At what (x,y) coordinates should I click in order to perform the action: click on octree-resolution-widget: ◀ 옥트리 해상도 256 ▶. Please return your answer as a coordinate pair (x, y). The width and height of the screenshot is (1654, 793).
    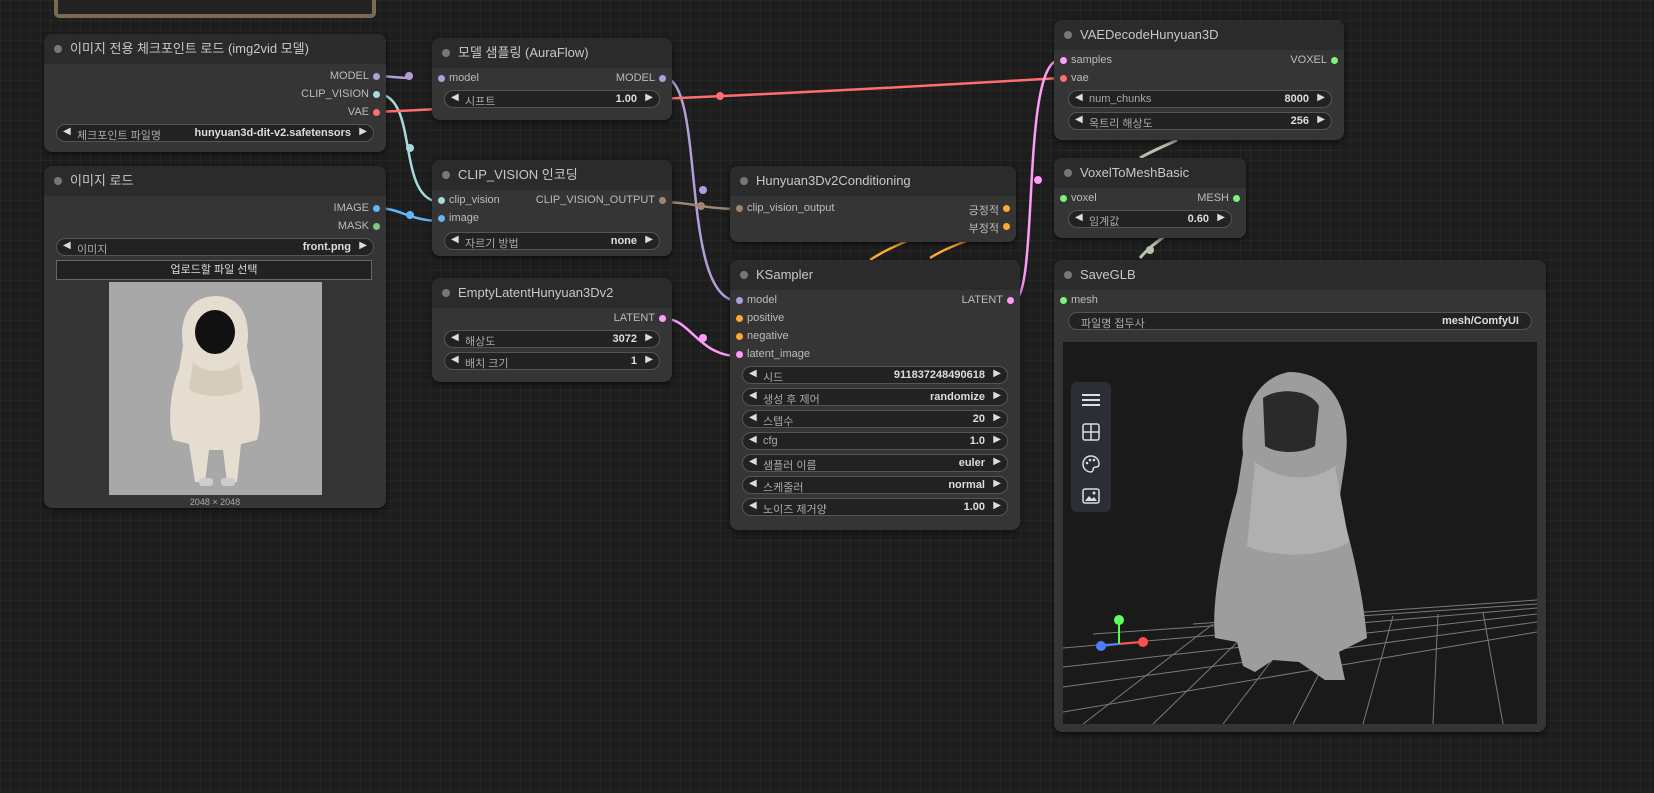
    Looking at the image, I should click on (1200, 121).